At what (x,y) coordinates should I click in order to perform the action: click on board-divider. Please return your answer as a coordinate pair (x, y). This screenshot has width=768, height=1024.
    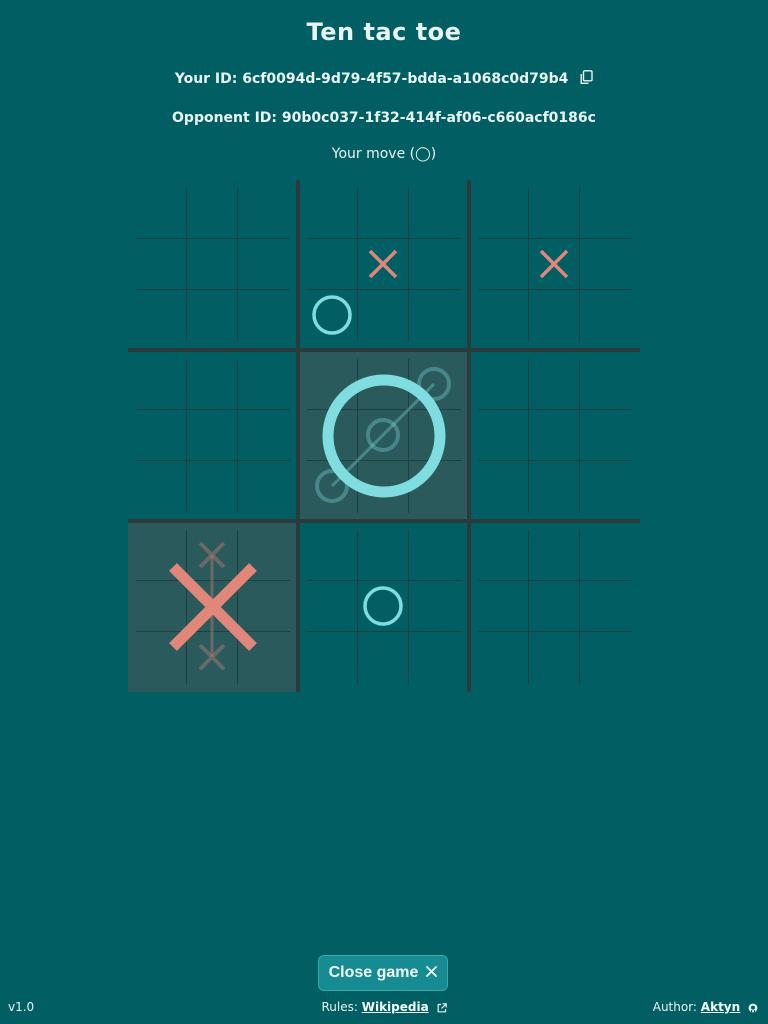
    Looking at the image, I should click on (384, 521).